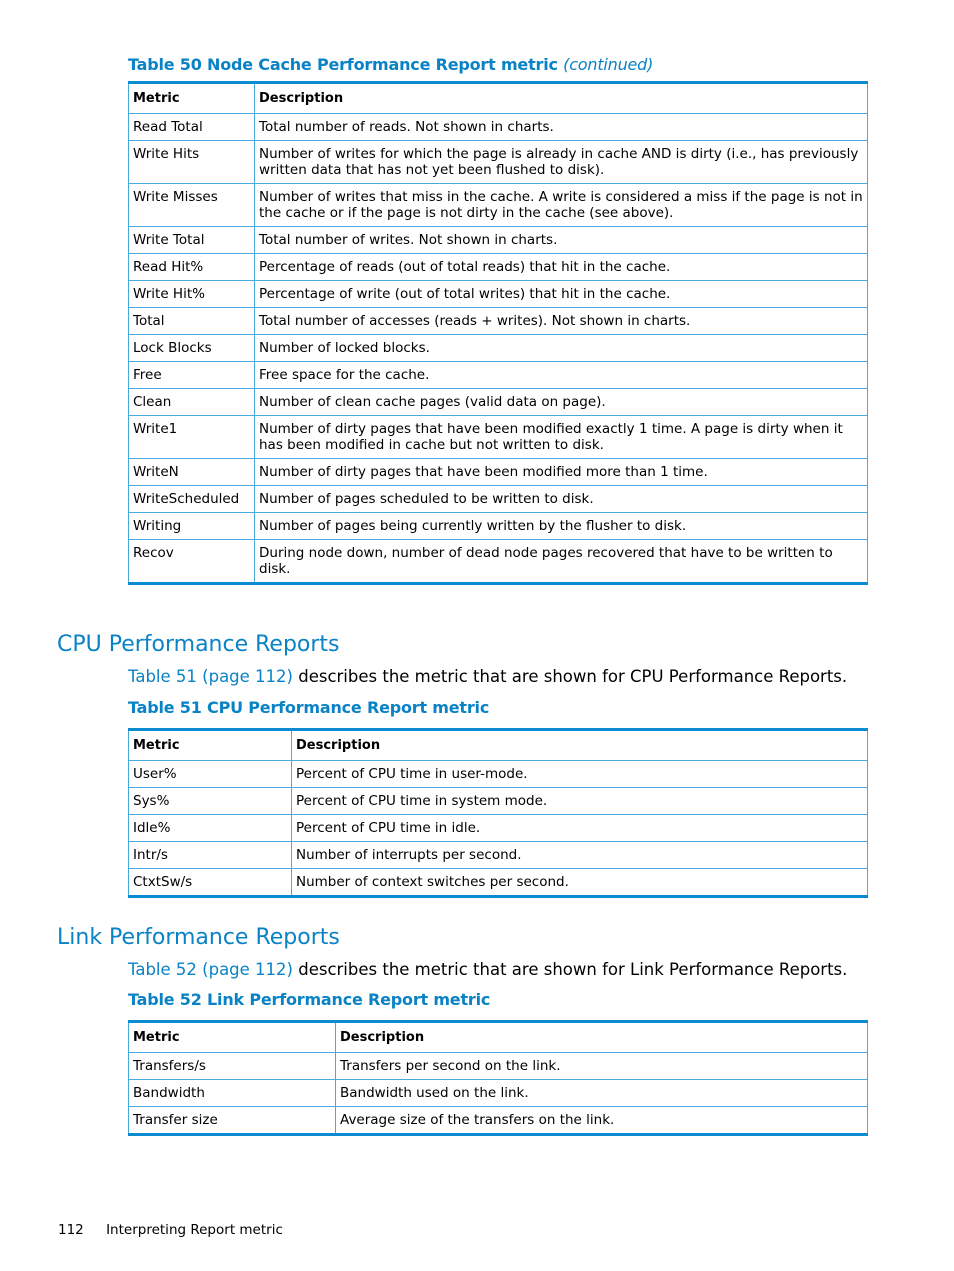 The width and height of the screenshot is (954, 1271). What do you see at coordinates (561, 375) in the screenshot?
I see `description-cell: Free space for the cache.` at bounding box center [561, 375].